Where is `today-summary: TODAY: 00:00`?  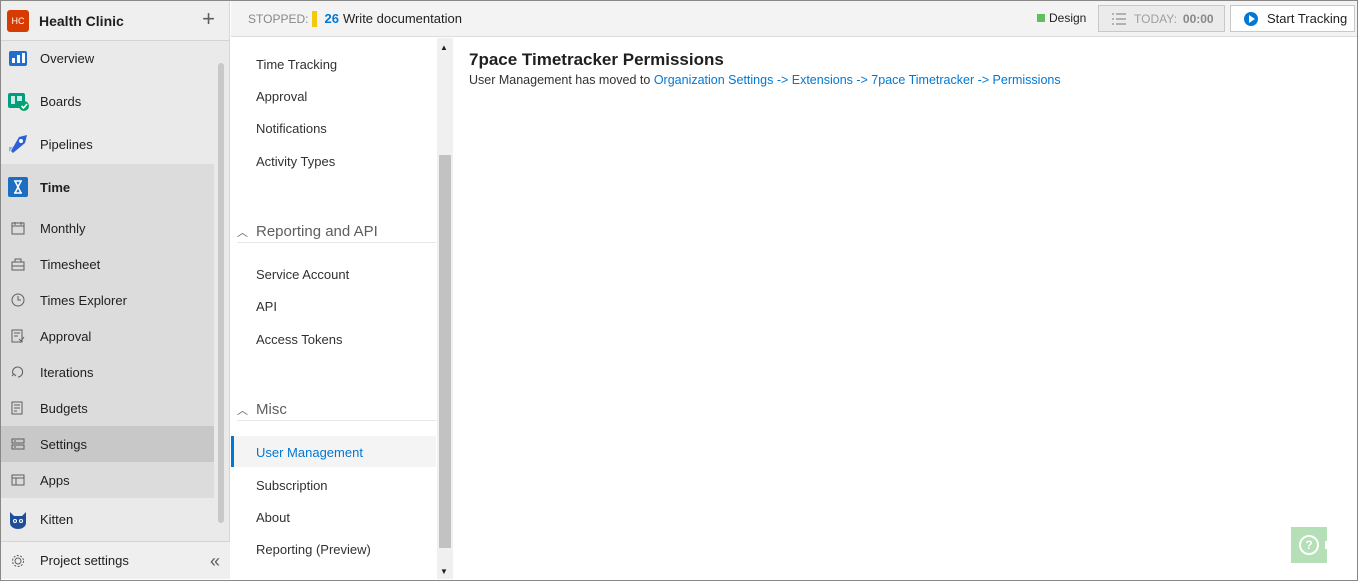 today-summary: TODAY: 00:00 is located at coordinates (1161, 18).